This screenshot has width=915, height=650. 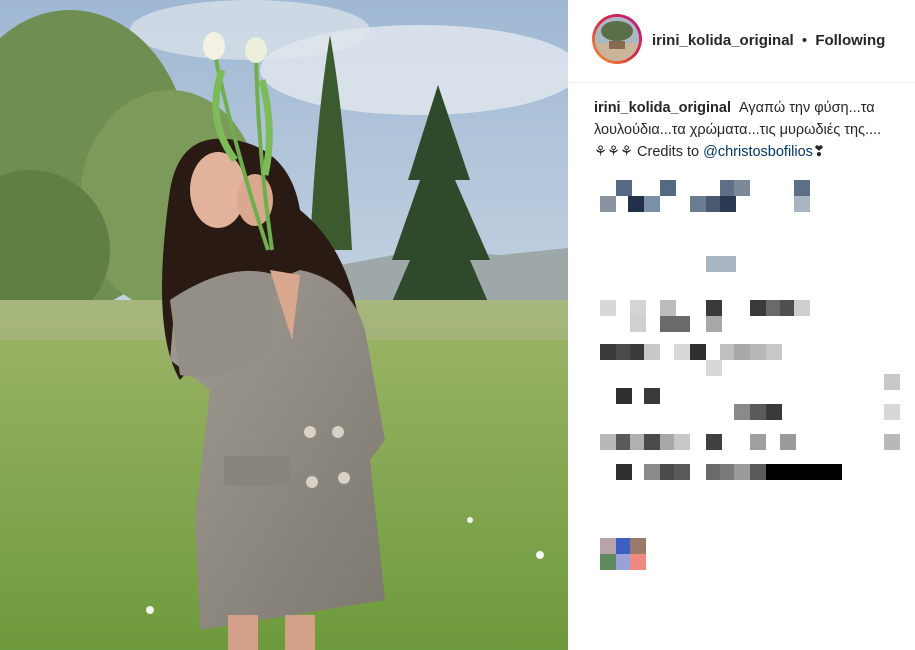 I want to click on username-link: irini_kolida_original, so click(x=723, y=40).